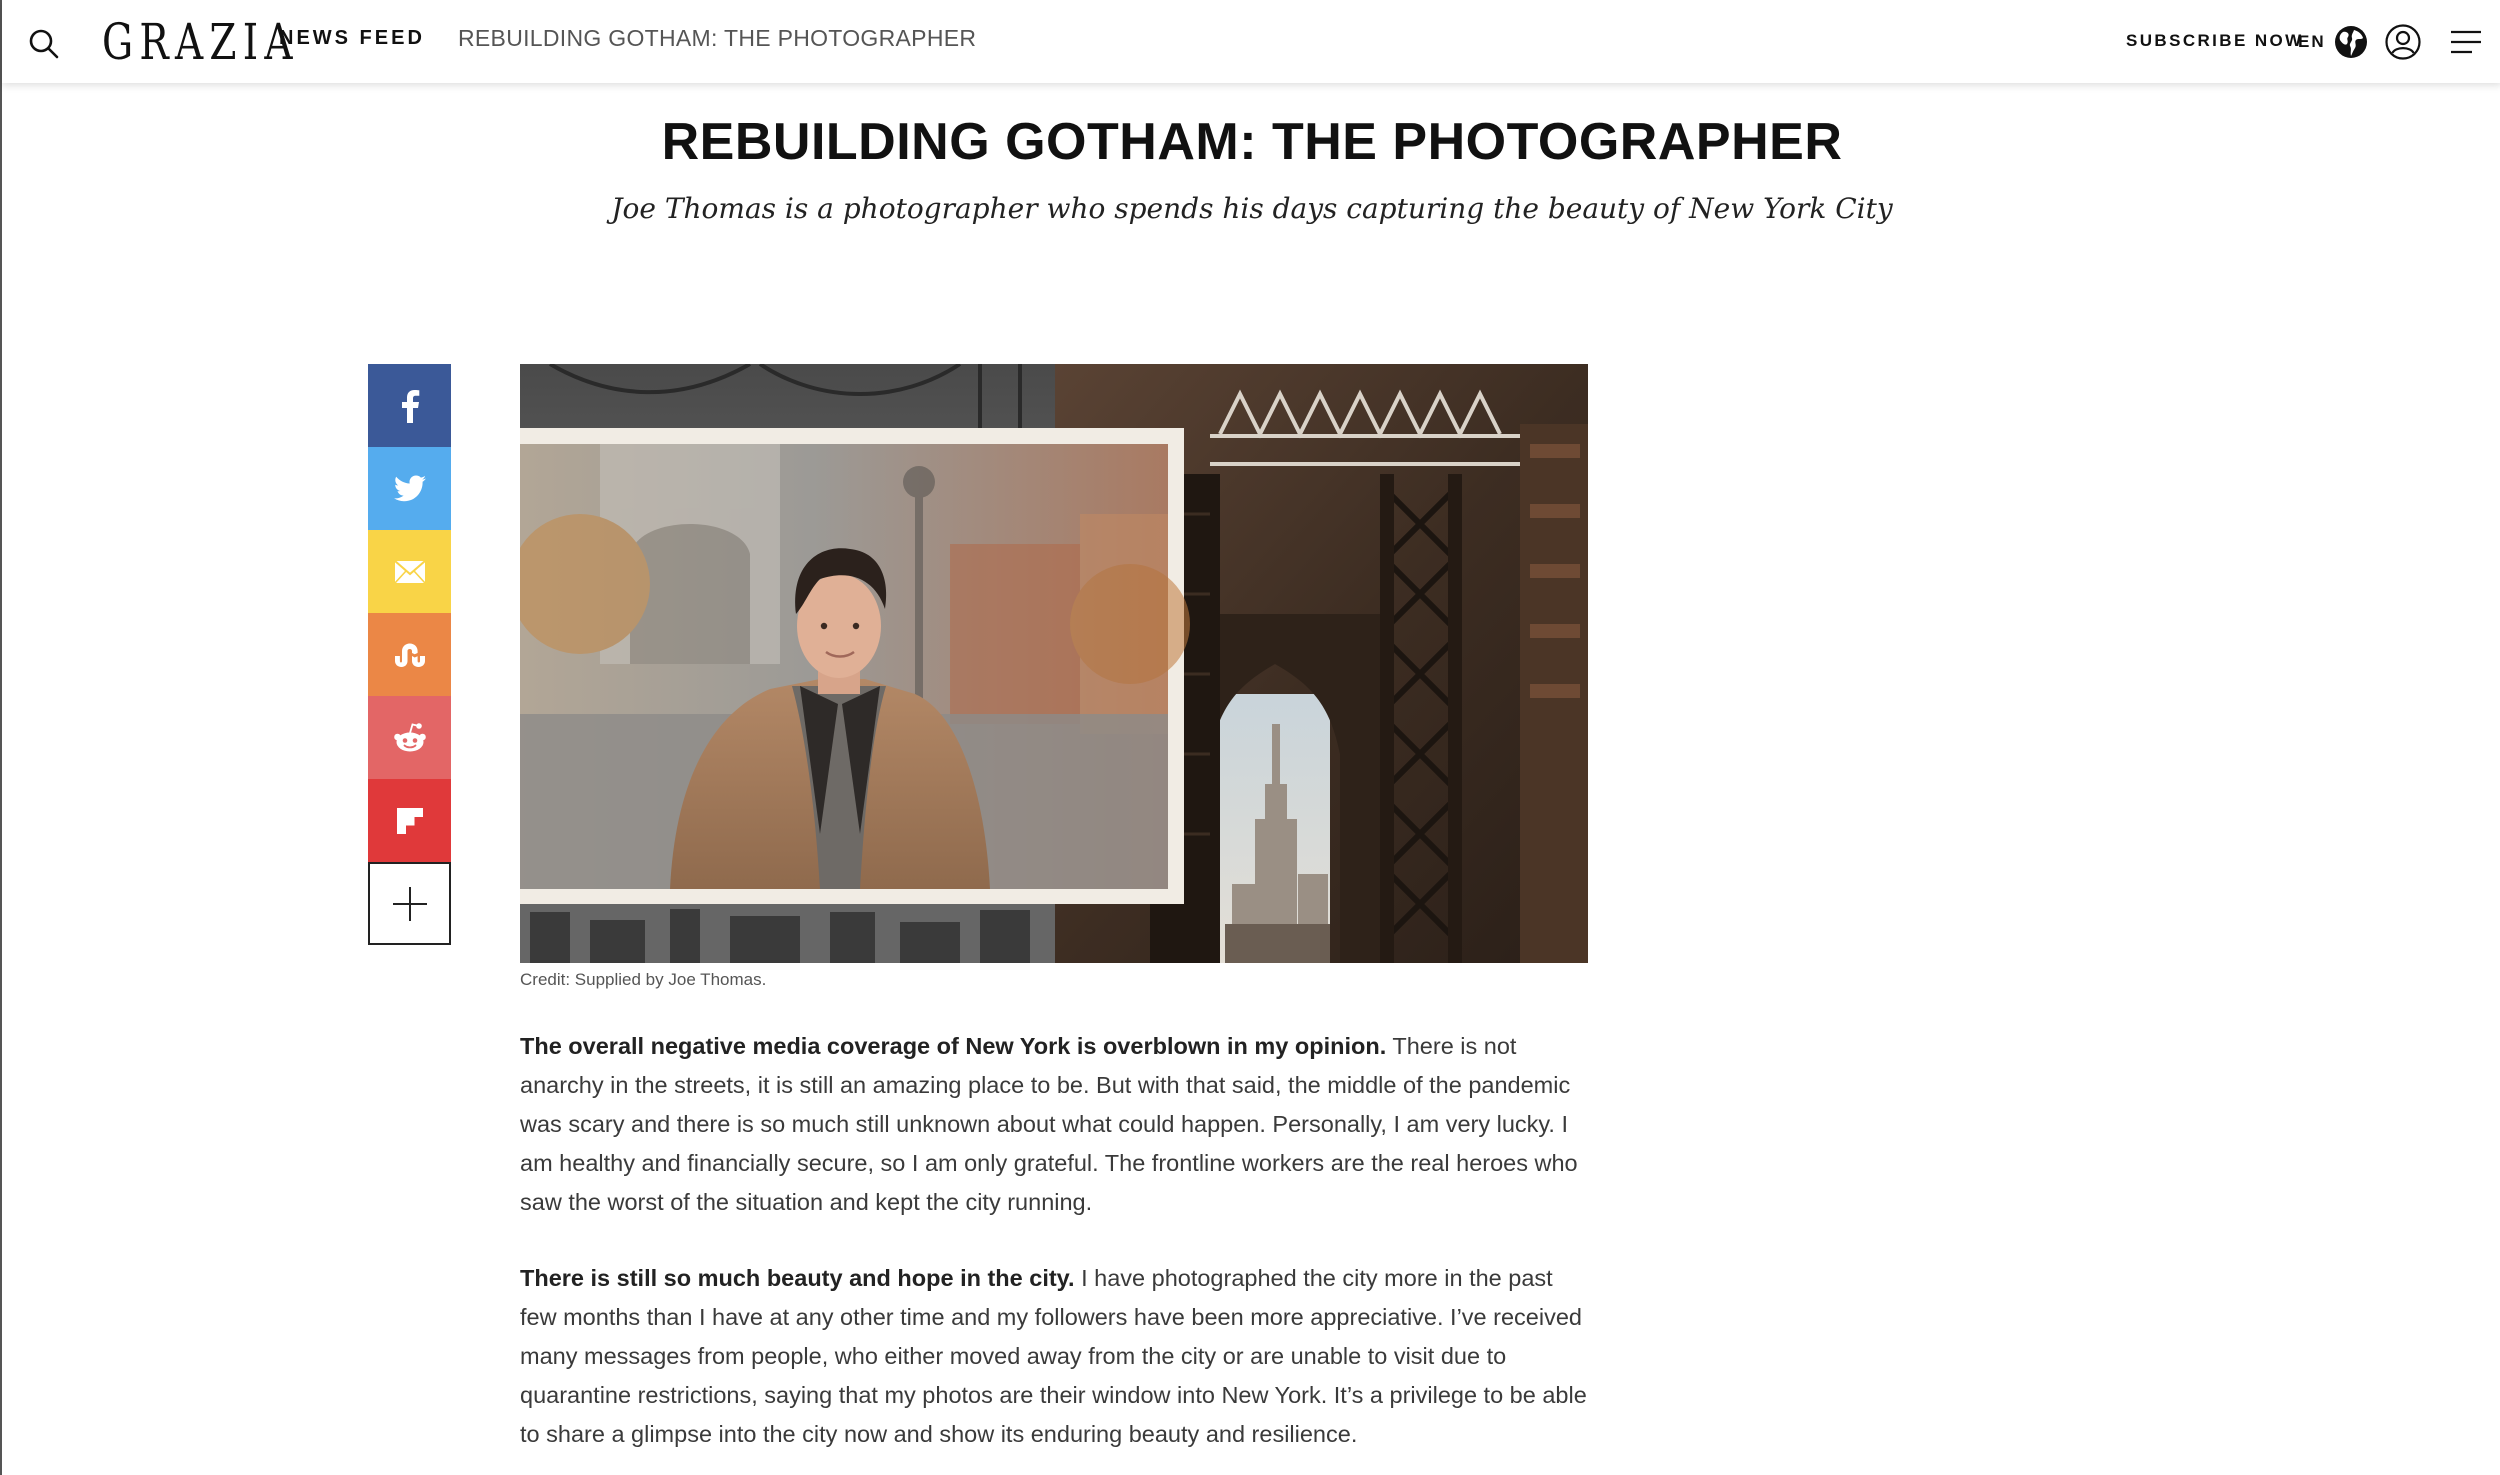 Image resolution: width=2500 pixels, height=1475 pixels. I want to click on share-email-button, so click(409, 571).